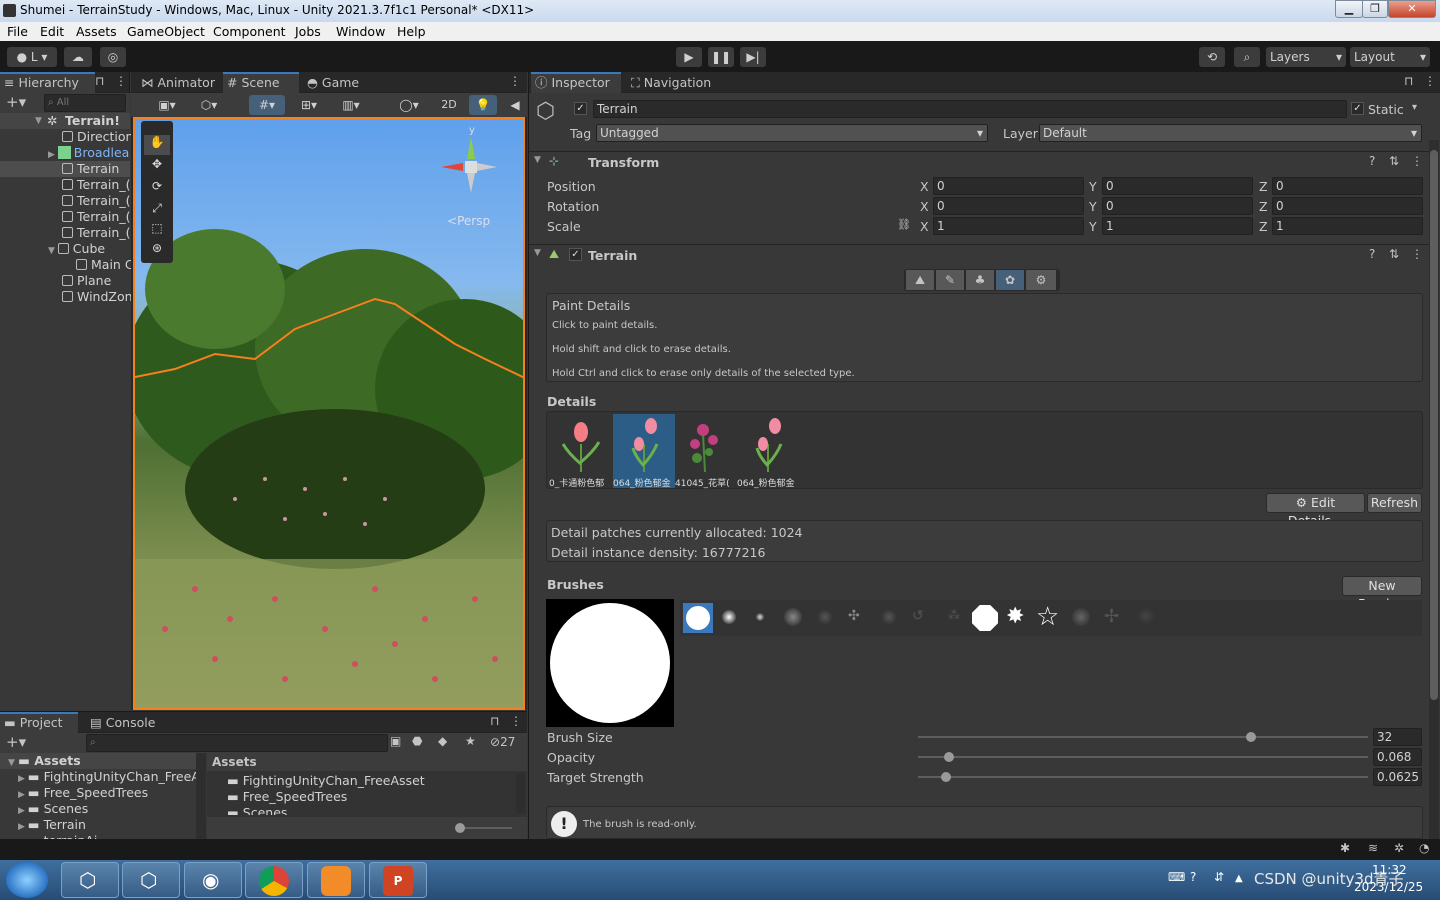  I want to click on clock-date: 2023/12/25, so click(1388, 887).